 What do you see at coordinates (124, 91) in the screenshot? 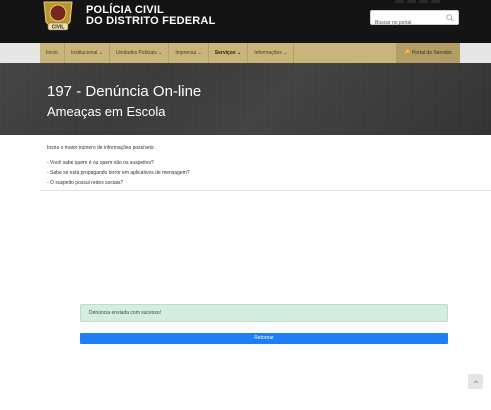
I see `page-title: 197 - Denúncia On-line` at bounding box center [124, 91].